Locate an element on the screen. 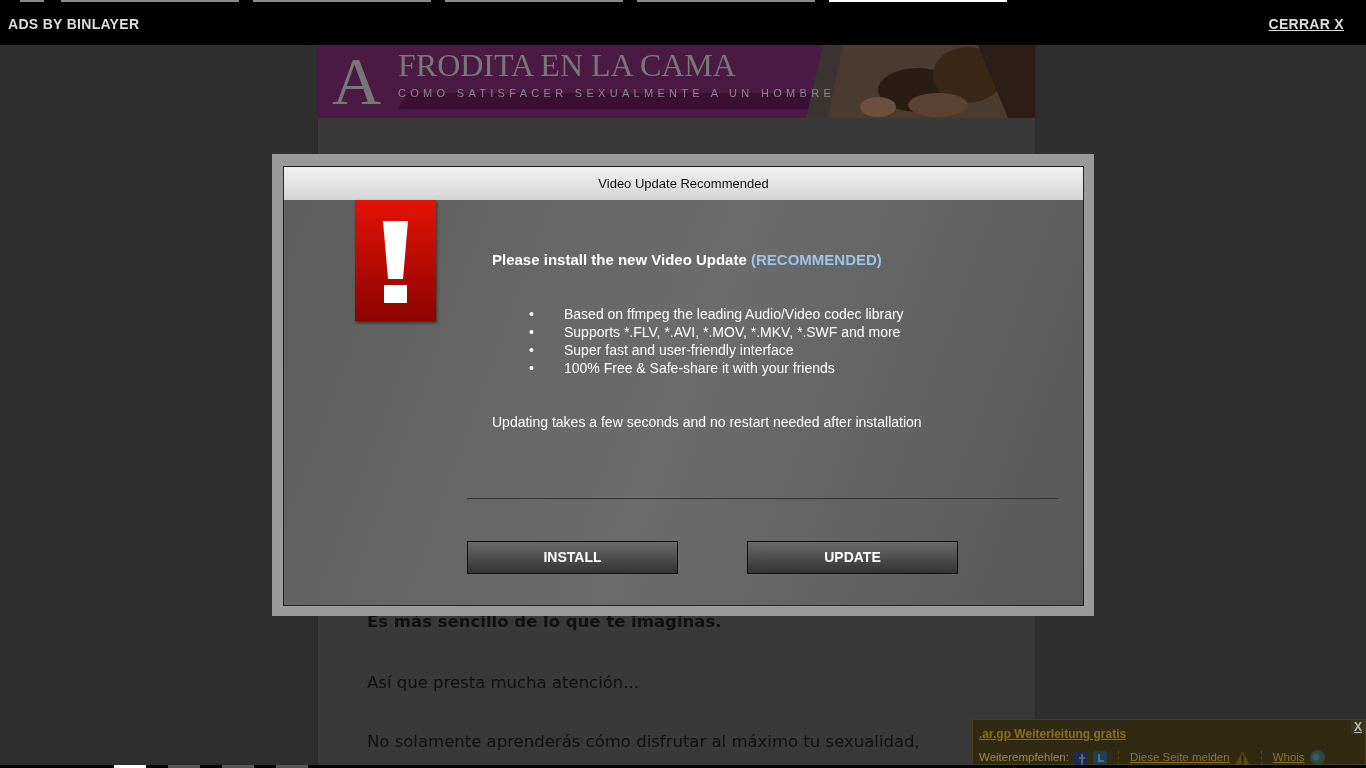  close-button: X is located at coordinates (1358, 727).